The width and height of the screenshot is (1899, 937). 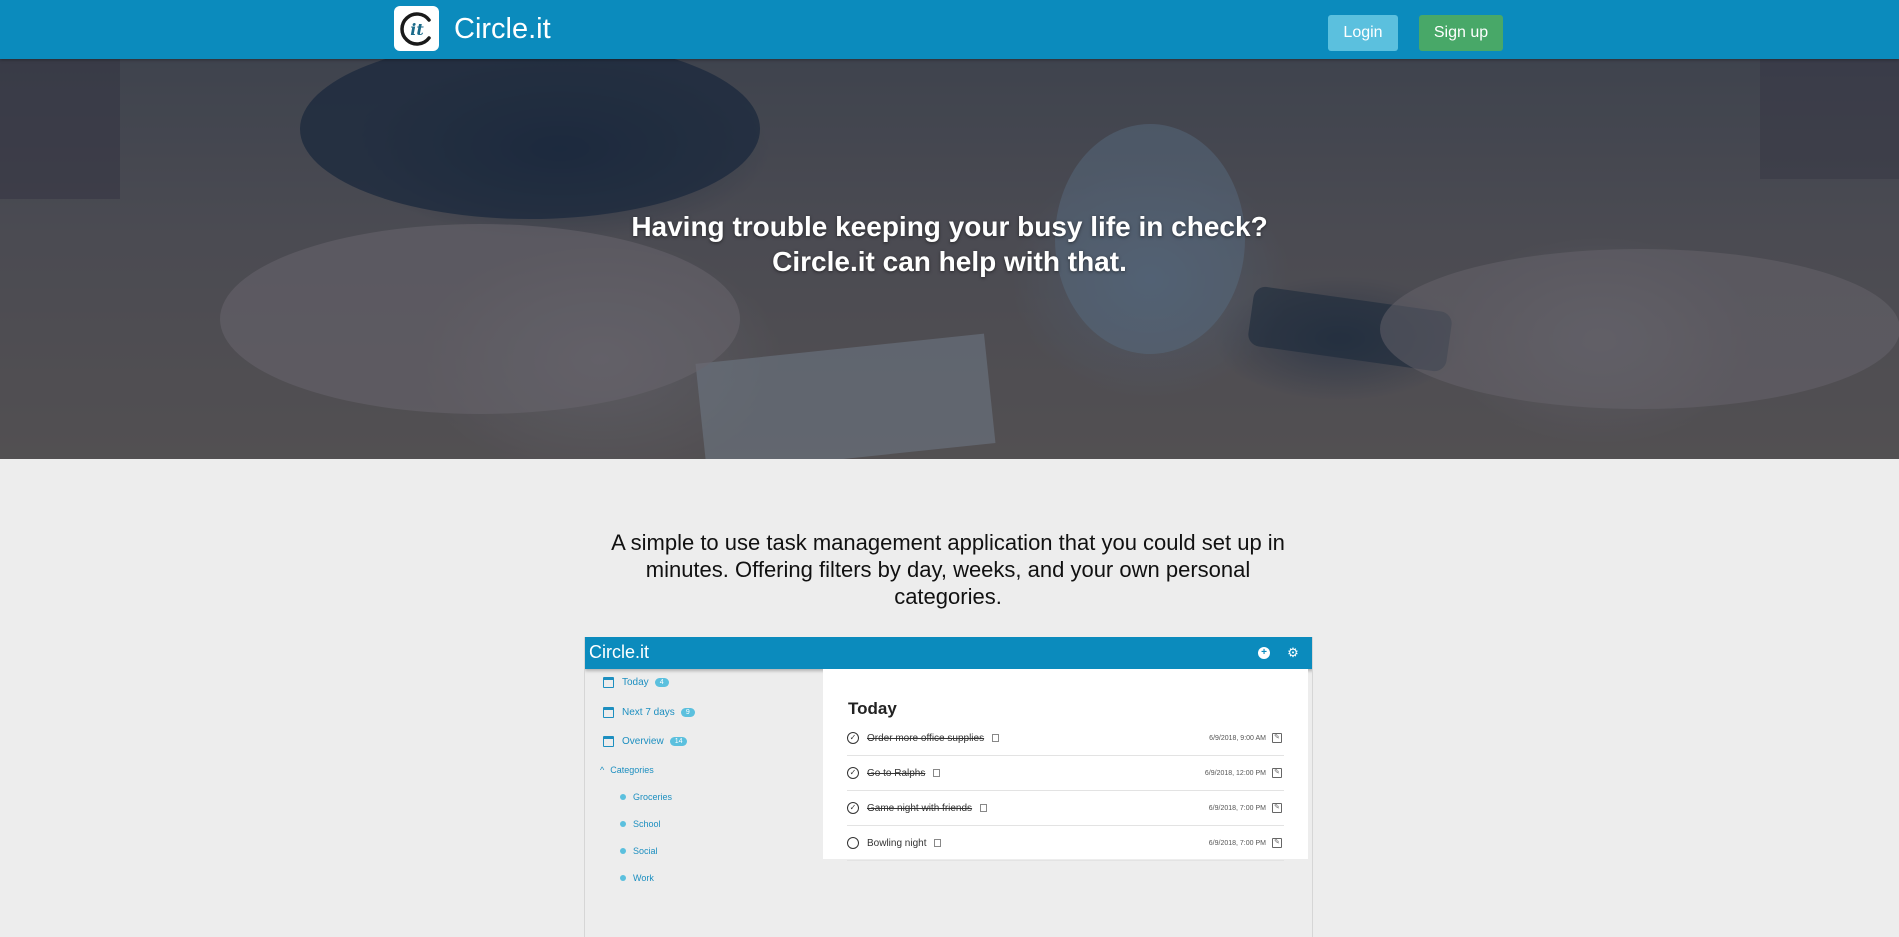 I want to click on preview-sidebar-today-label: Today, so click(x=635, y=682).